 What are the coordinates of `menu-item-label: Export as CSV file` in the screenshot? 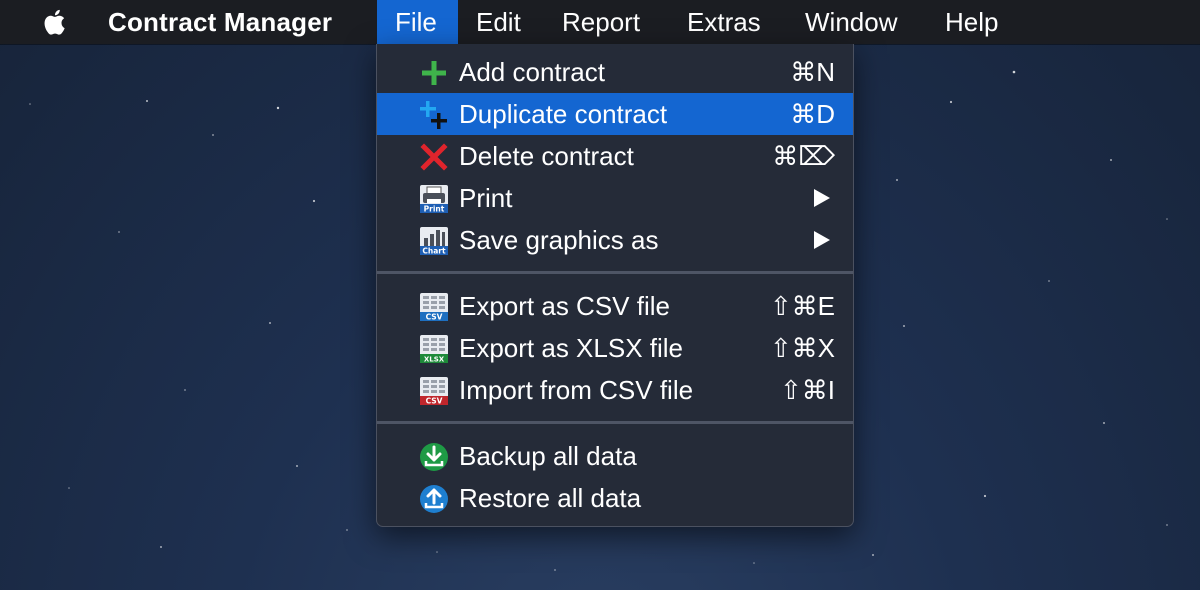 It's located at (564, 306).